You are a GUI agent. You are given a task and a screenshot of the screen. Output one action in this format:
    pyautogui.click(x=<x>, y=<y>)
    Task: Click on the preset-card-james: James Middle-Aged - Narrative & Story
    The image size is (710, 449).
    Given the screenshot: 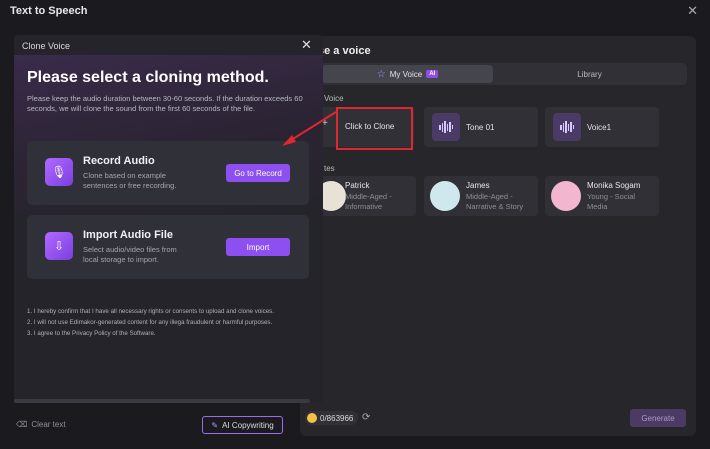 What is the action you would take?
    pyautogui.click(x=481, y=196)
    